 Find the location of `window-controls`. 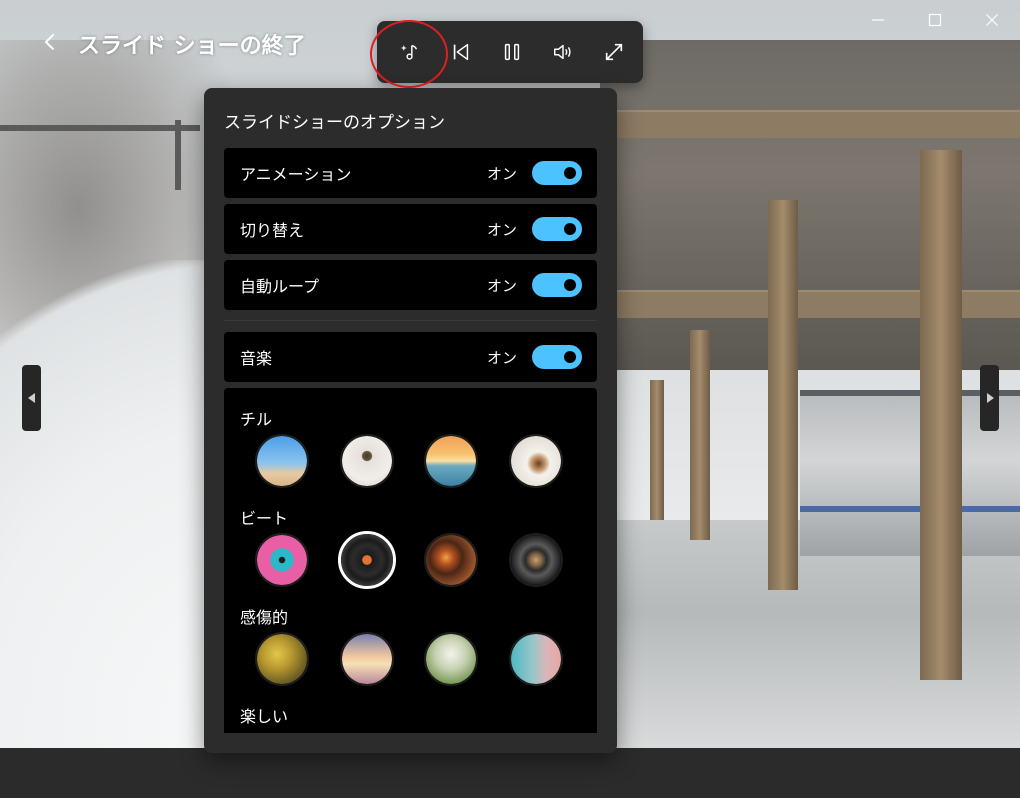

window-controls is located at coordinates (934, 20).